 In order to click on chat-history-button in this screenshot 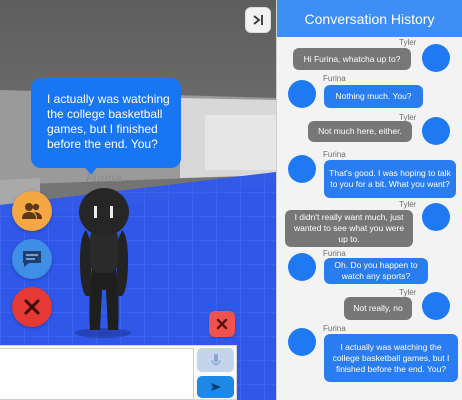, I will do `click(32, 259)`.